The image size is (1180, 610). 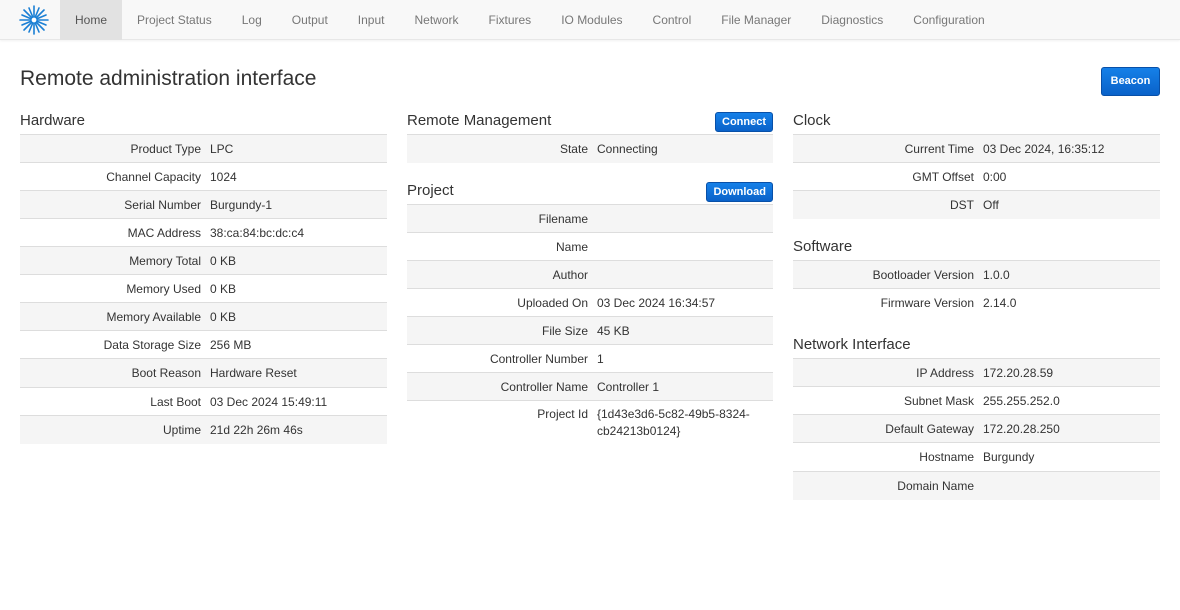 I want to click on row-value: 45 KB, so click(x=683, y=330).